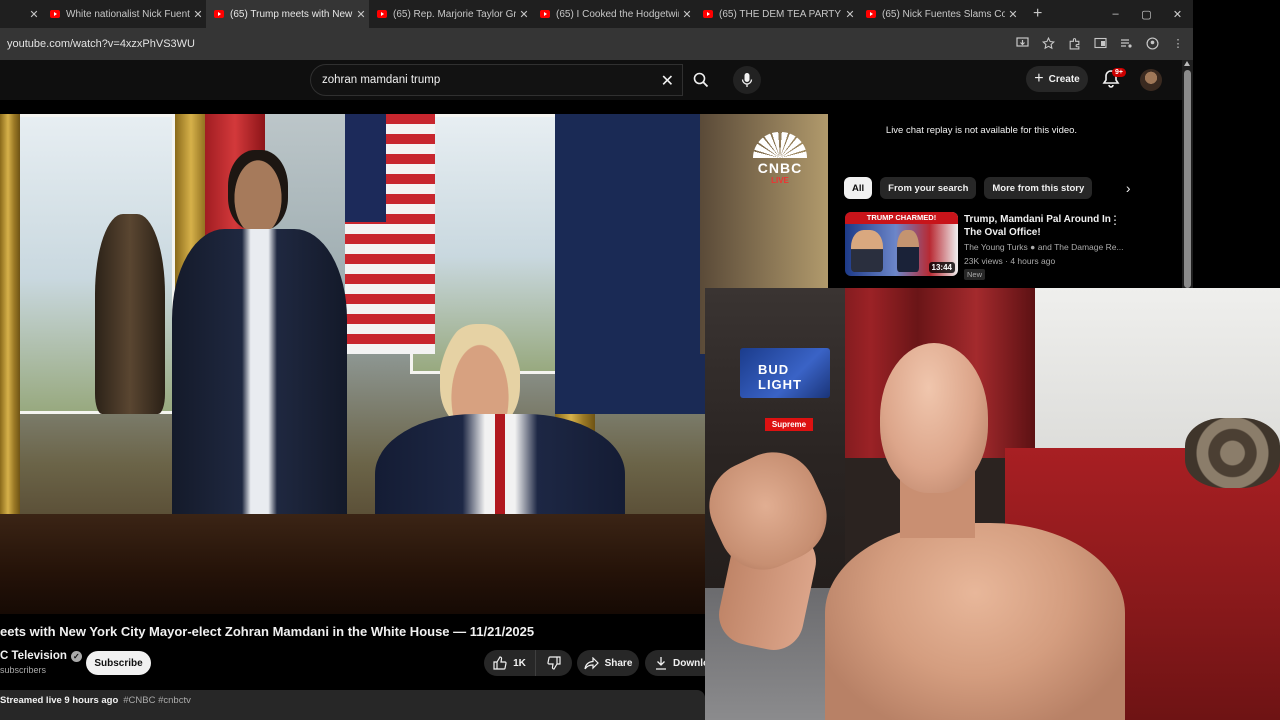 The height and width of the screenshot is (720, 1280). I want to click on share-label: Share, so click(618, 663).